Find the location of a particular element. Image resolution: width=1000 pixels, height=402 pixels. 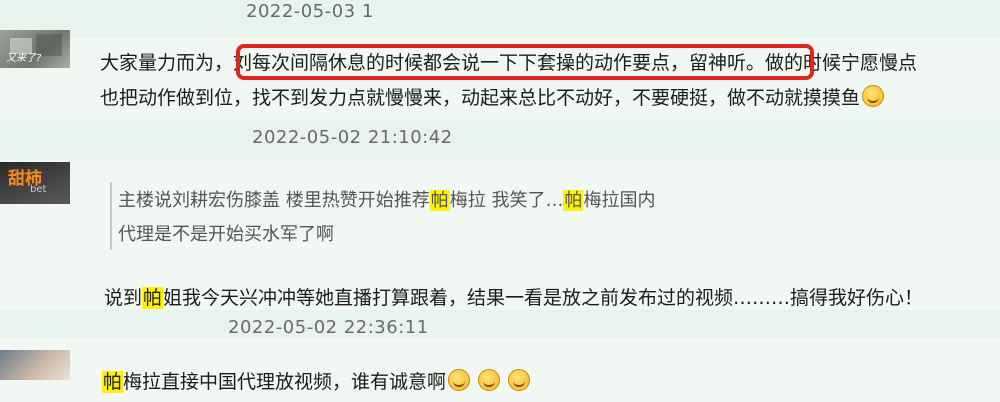

avatar is located at coordinates (35, 365).